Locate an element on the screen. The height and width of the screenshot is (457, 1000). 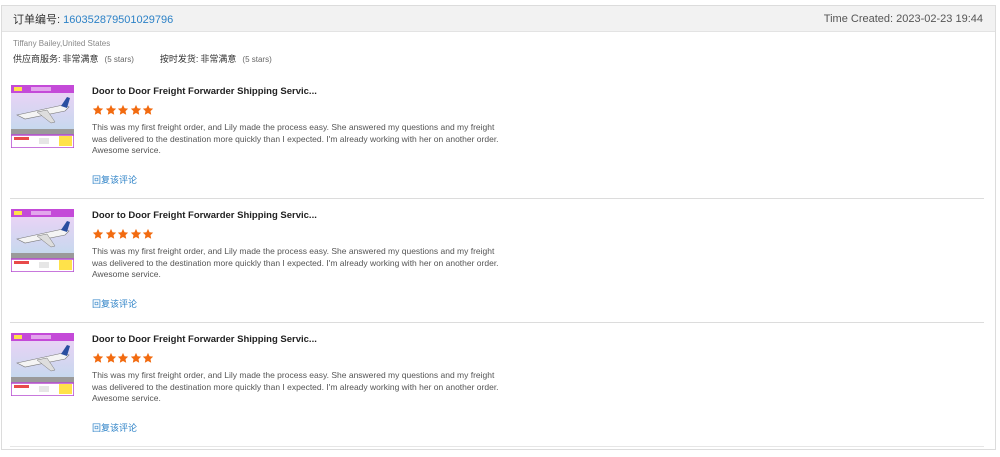
rating-on-time-delivery: 按时发货: 非常满意 (5 stars) is located at coordinates (216, 58).